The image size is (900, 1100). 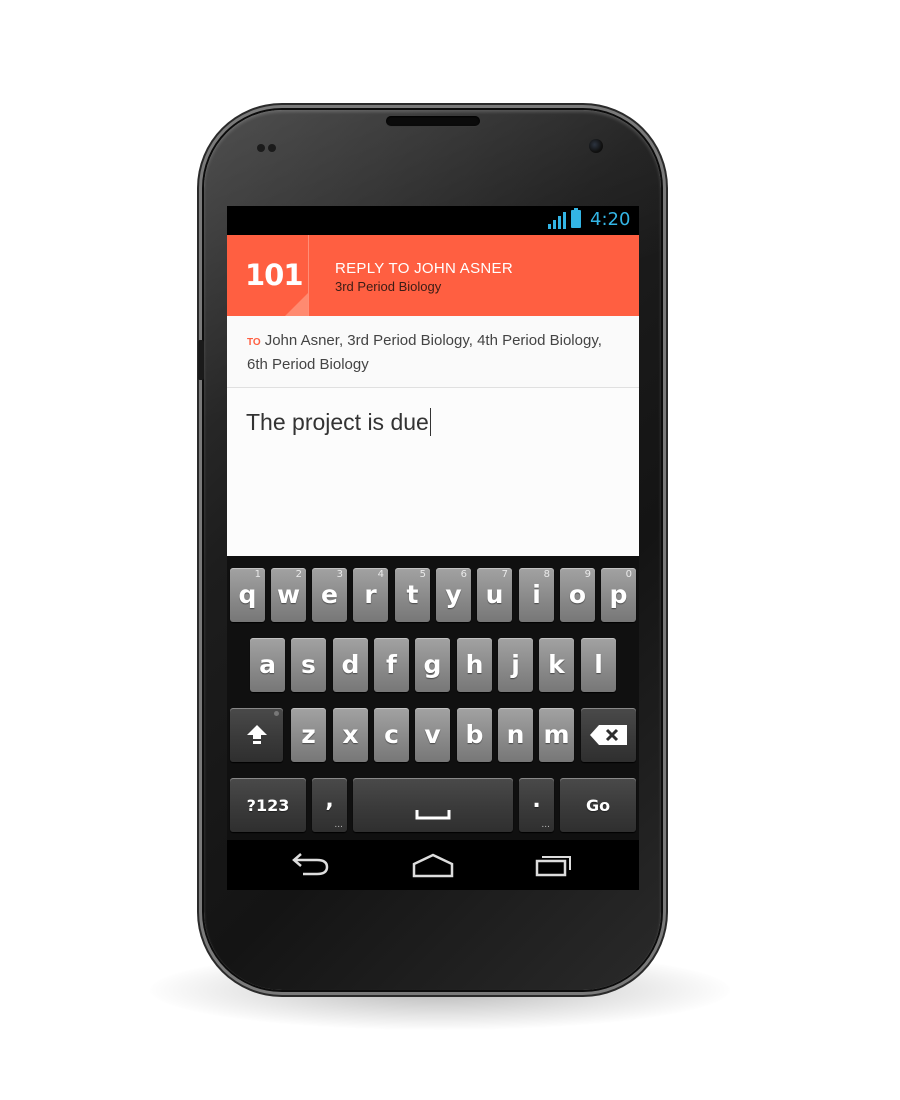 What do you see at coordinates (610, 219) in the screenshot?
I see `status-time: 4:20` at bounding box center [610, 219].